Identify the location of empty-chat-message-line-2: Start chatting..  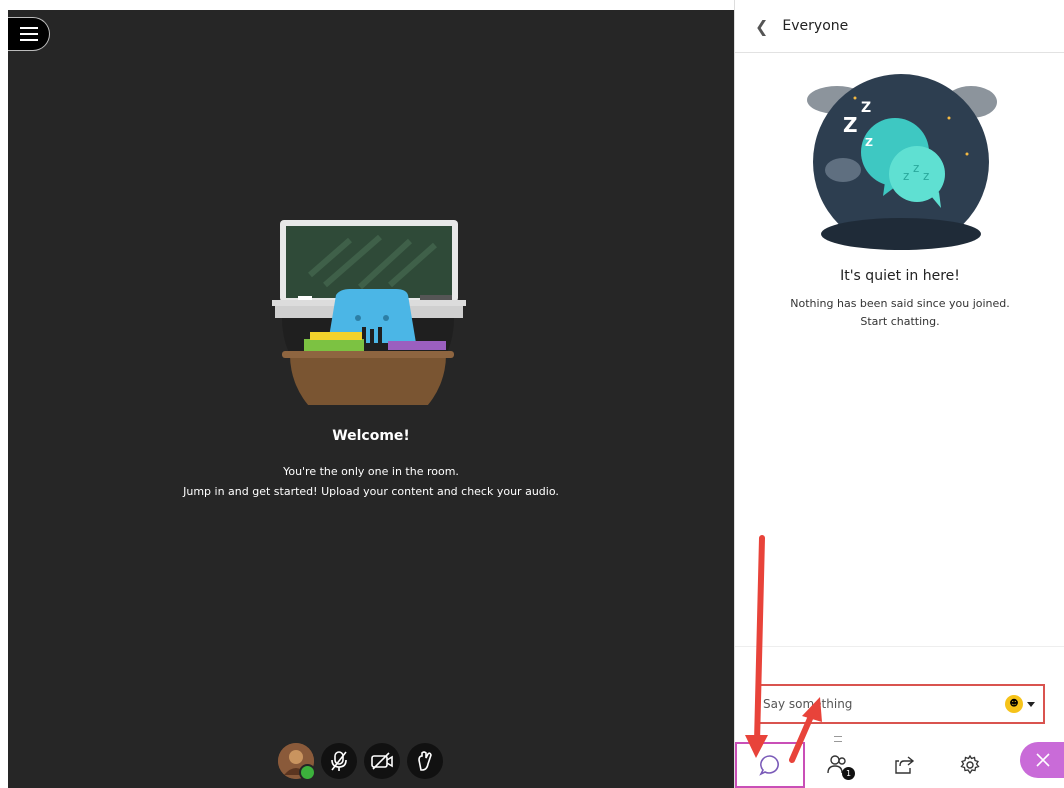
(900, 321).